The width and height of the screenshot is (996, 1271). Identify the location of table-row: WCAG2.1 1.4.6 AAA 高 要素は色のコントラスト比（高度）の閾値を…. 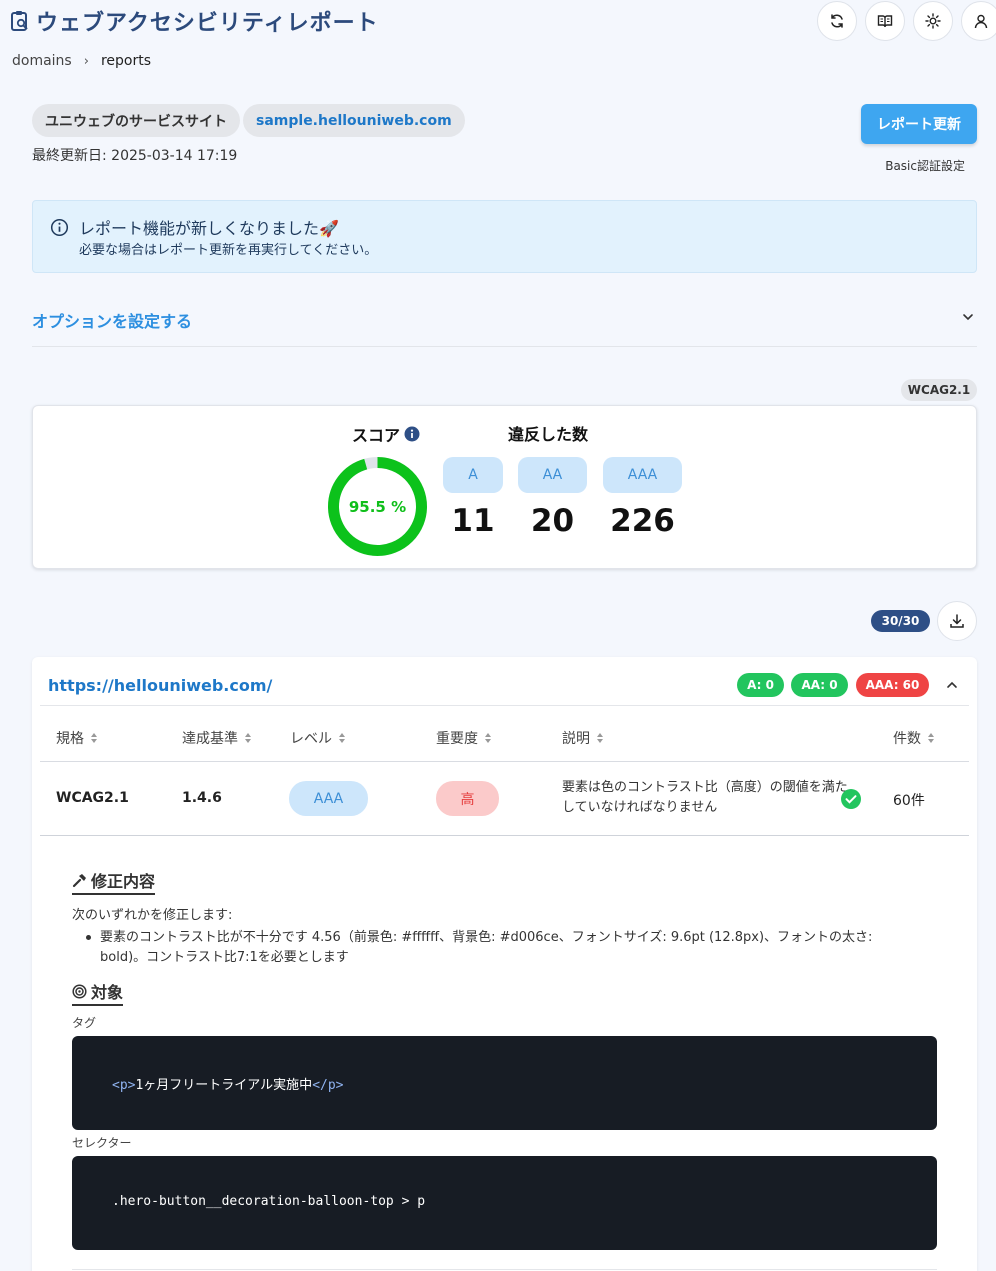
(504, 799).